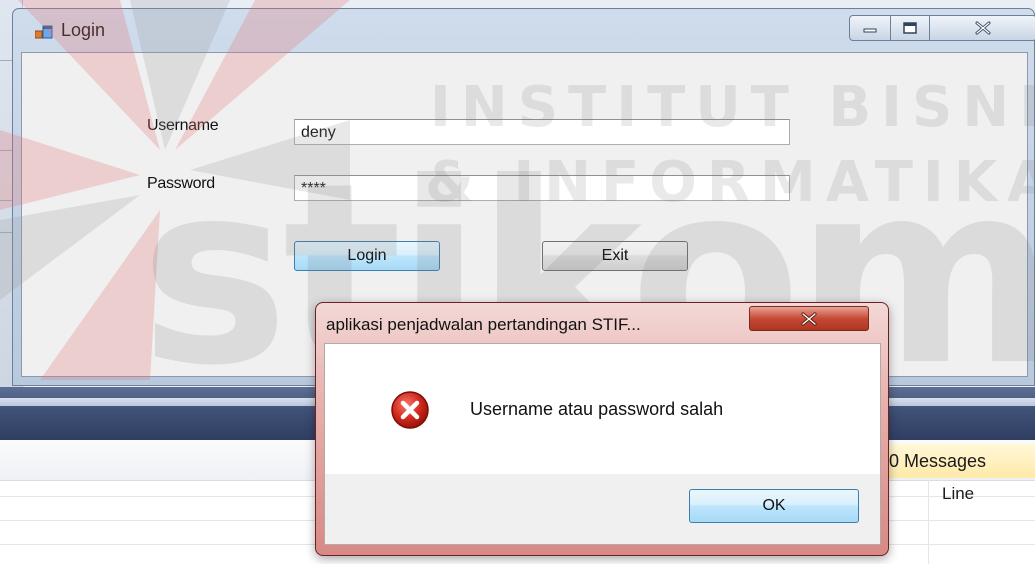  What do you see at coordinates (44, 32) in the screenshot?
I see `form-icon` at bounding box center [44, 32].